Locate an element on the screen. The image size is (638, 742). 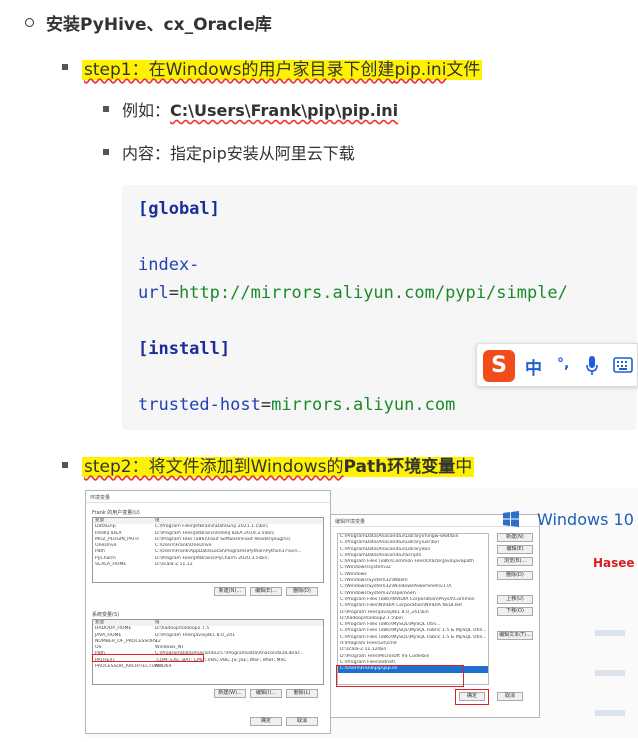
edit-side-button: 新建(N) is located at coordinates (515, 537).